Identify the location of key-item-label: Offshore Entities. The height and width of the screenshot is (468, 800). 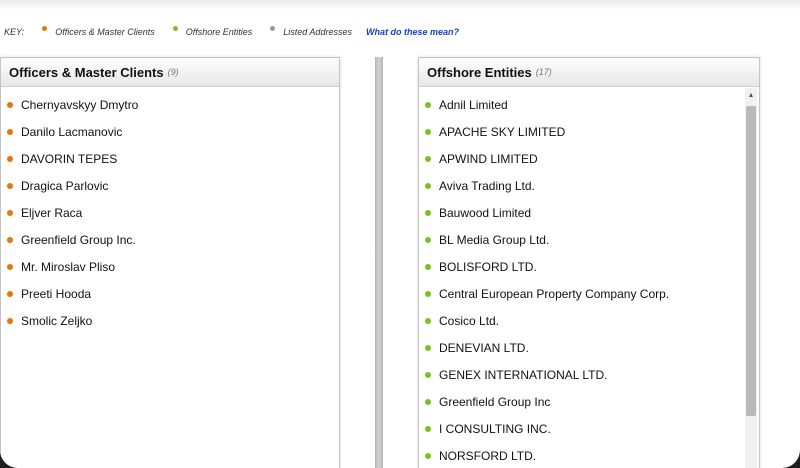
(219, 32).